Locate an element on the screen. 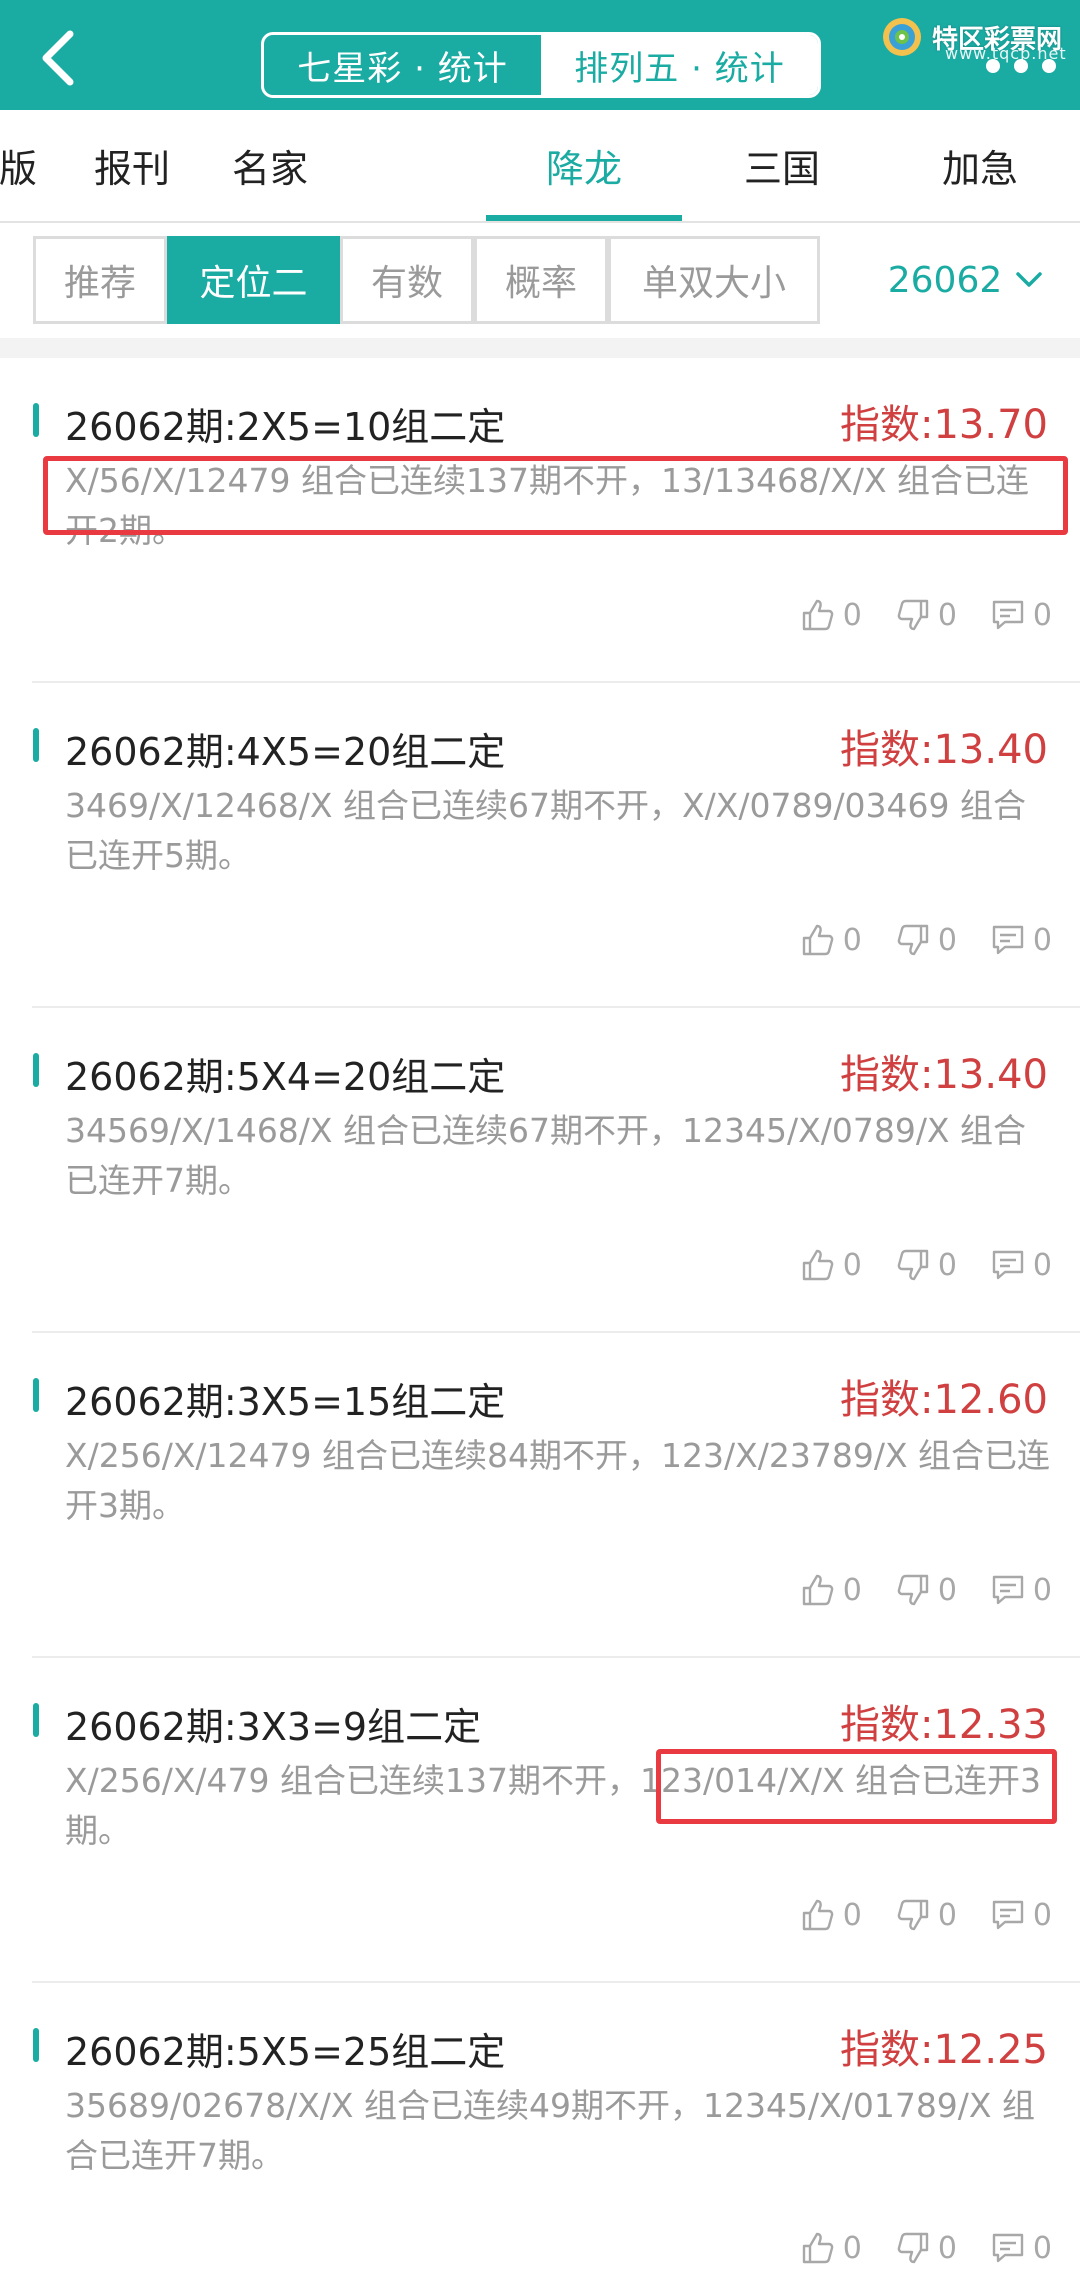 The width and height of the screenshot is (1080, 2273). issue-dropdown: 26062 is located at coordinates (965, 280).